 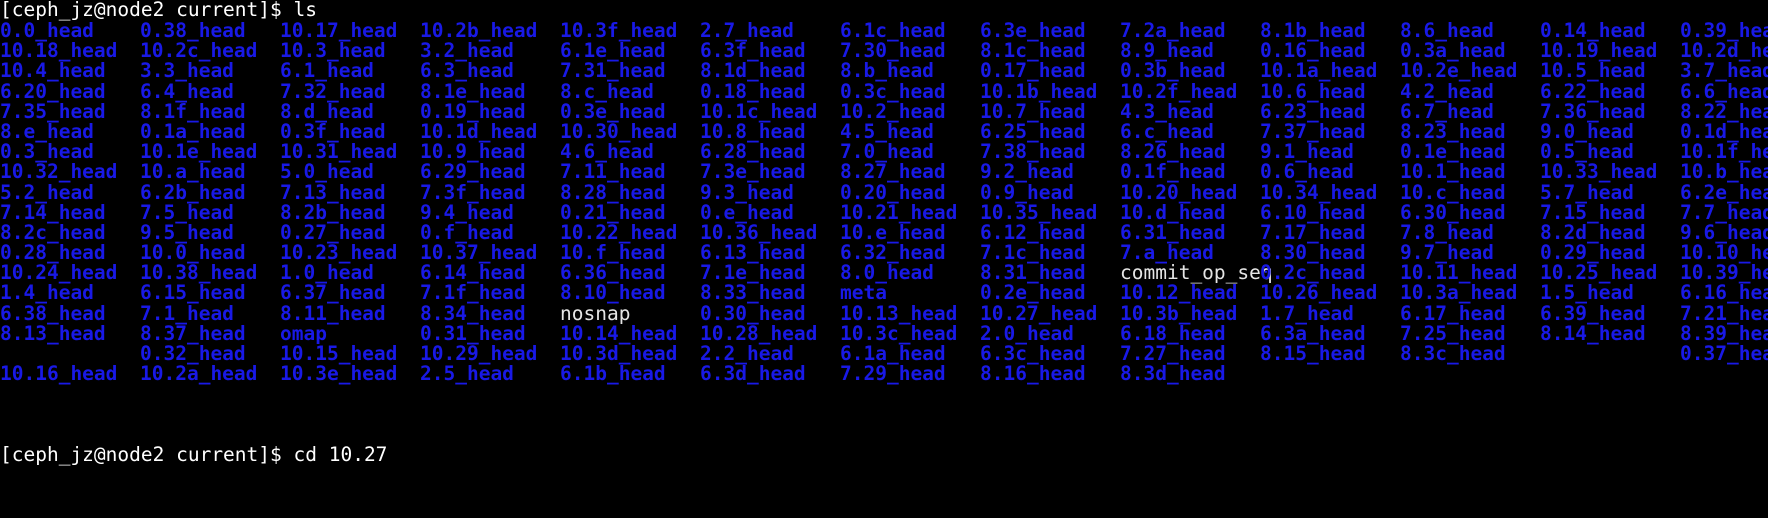 I want to click on ls-entry-directory: 7.a_head, so click(x=1190, y=252).